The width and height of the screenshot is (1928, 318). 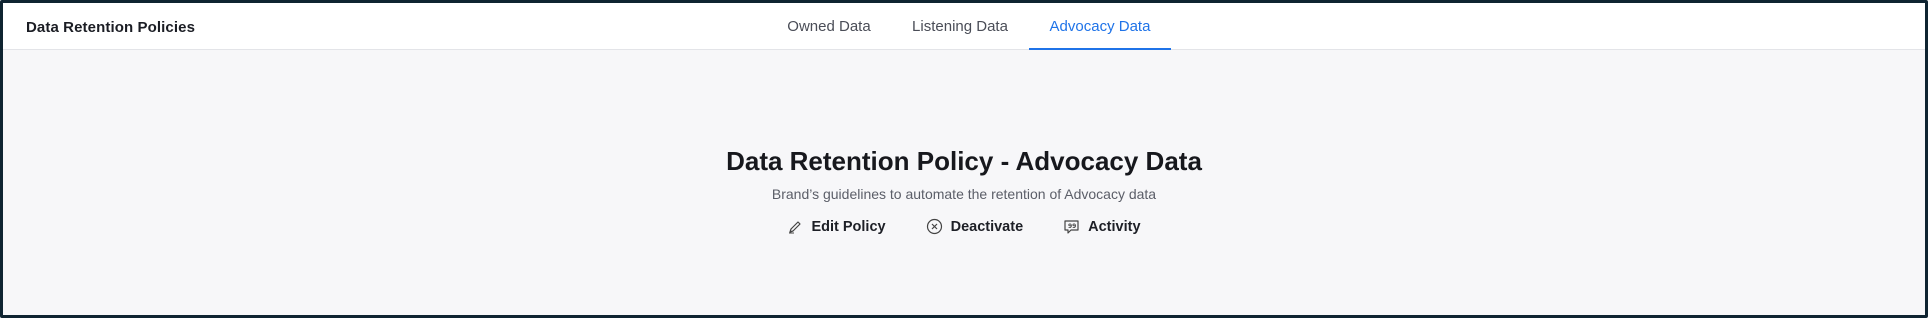 I want to click on svg-text: 99, so click(x=1072, y=226).